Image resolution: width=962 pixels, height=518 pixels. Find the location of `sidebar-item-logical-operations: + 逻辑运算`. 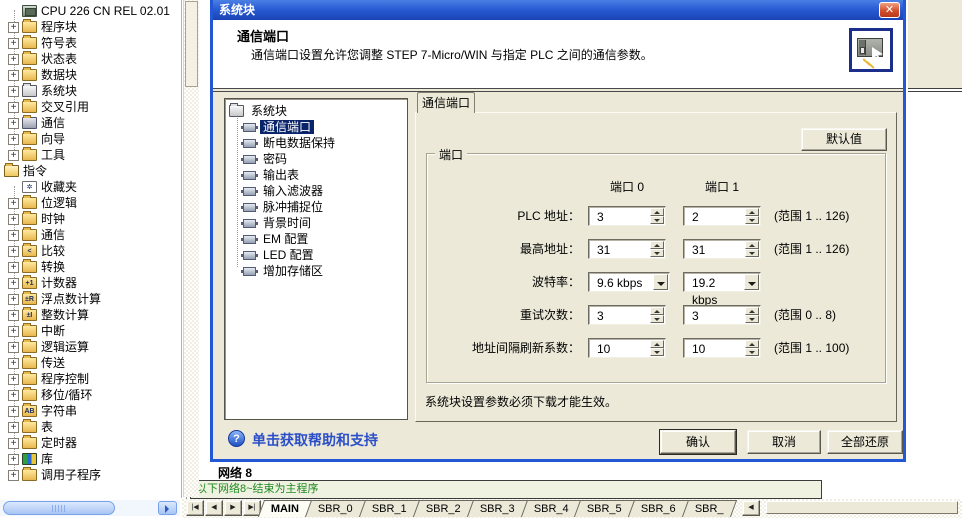

sidebar-item-logical-operations: + 逻辑运算 is located at coordinates (90, 347).